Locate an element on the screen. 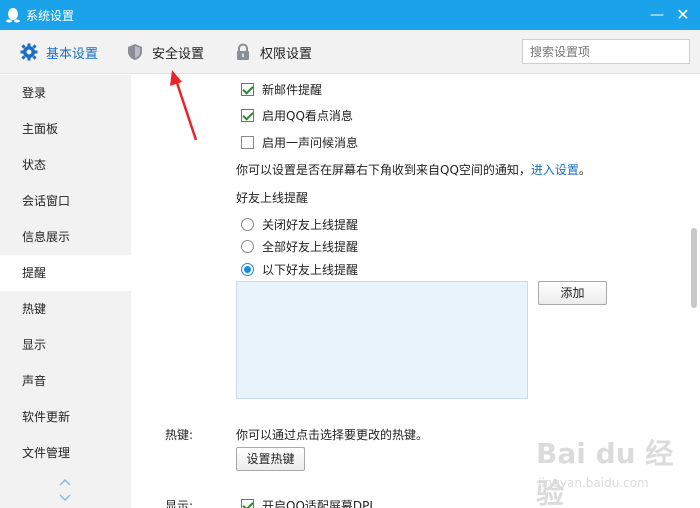  sidebar-item-info-display: 信息展示 is located at coordinates (65, 237).